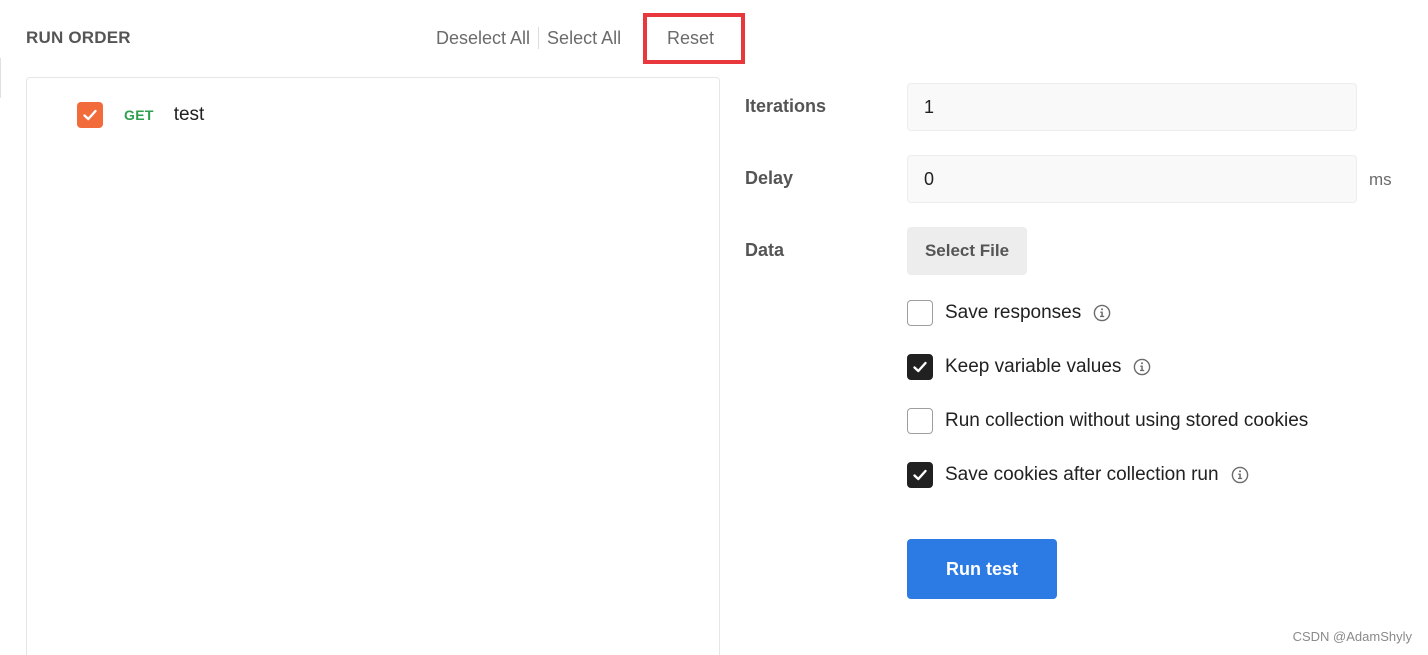 Image resolution: width=1428 pixels, height=655 pixels. What do you see at coordinates (1033, 366) in the screenshot?
I see `option-label: Keep variable values` at bounding box center [1033, 366].